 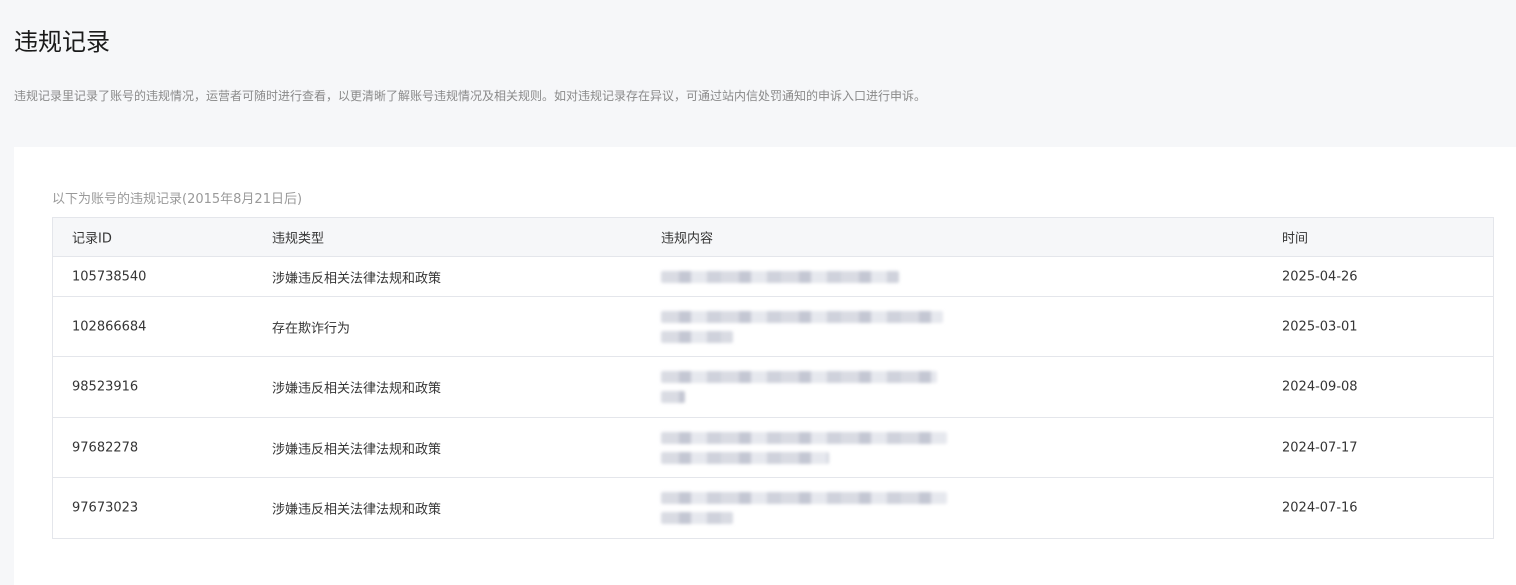 What do you see at coordinates (1320, 387) in the screenshot?
I see `record-time: 2024-09-08` at bounding box center [1320, 387].